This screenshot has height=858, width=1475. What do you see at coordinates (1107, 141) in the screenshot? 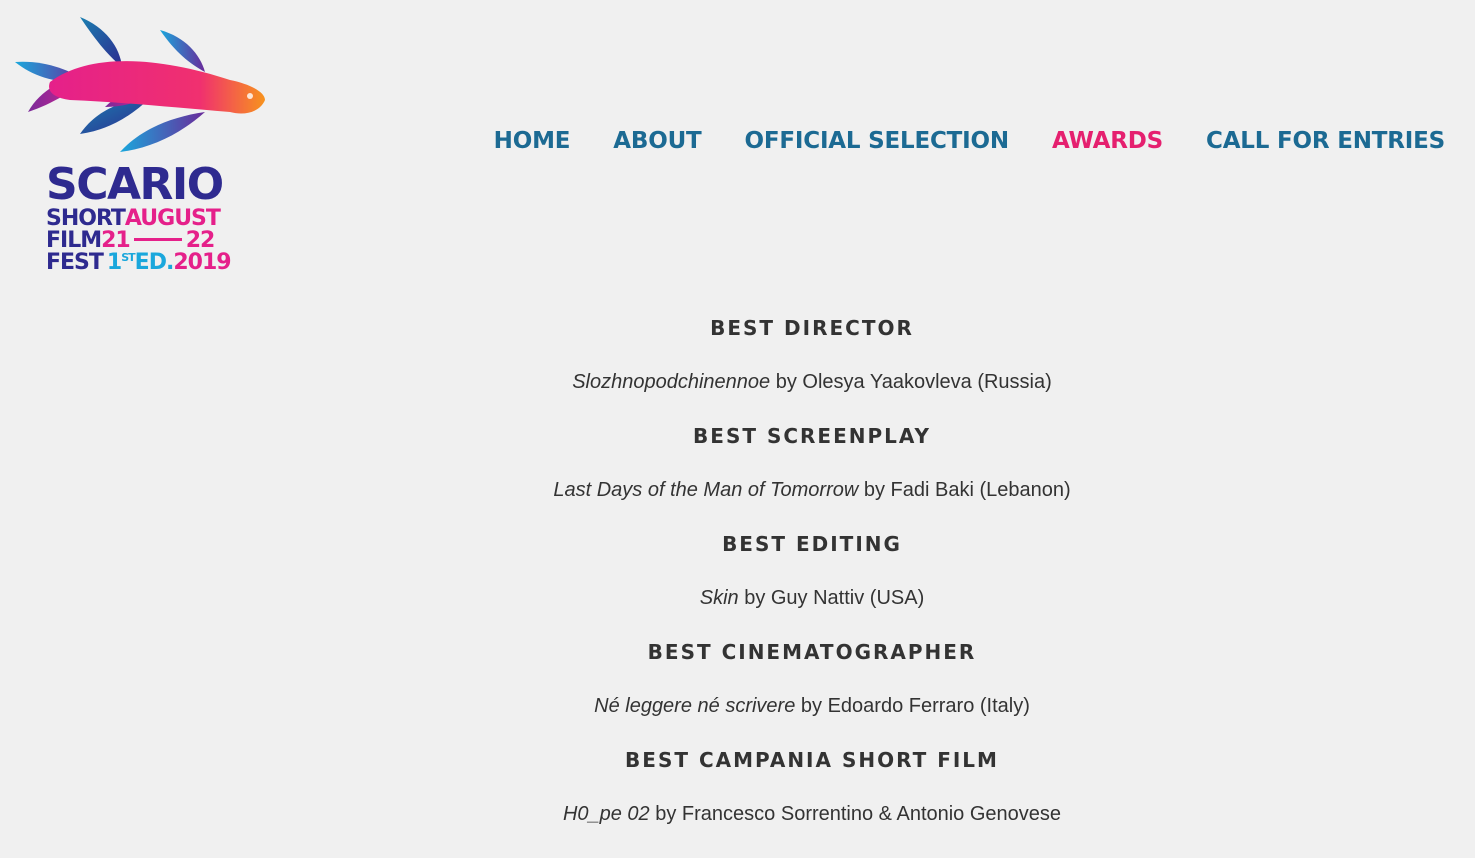
I see `nav-awards: AWARDS` at bounding box center [1107, 141].